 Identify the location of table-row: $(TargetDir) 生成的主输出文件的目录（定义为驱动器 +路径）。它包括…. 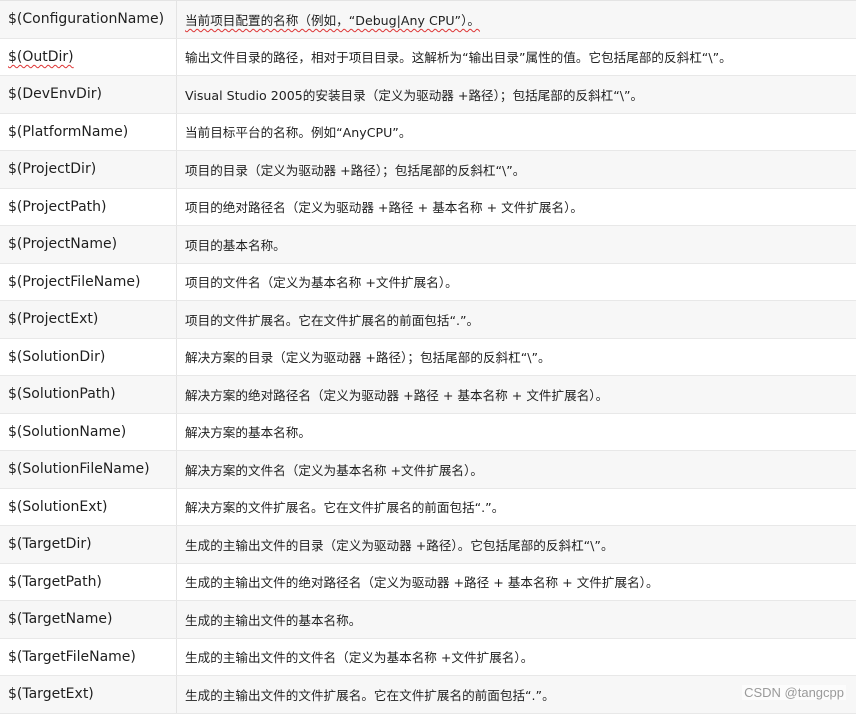
(428, 544).